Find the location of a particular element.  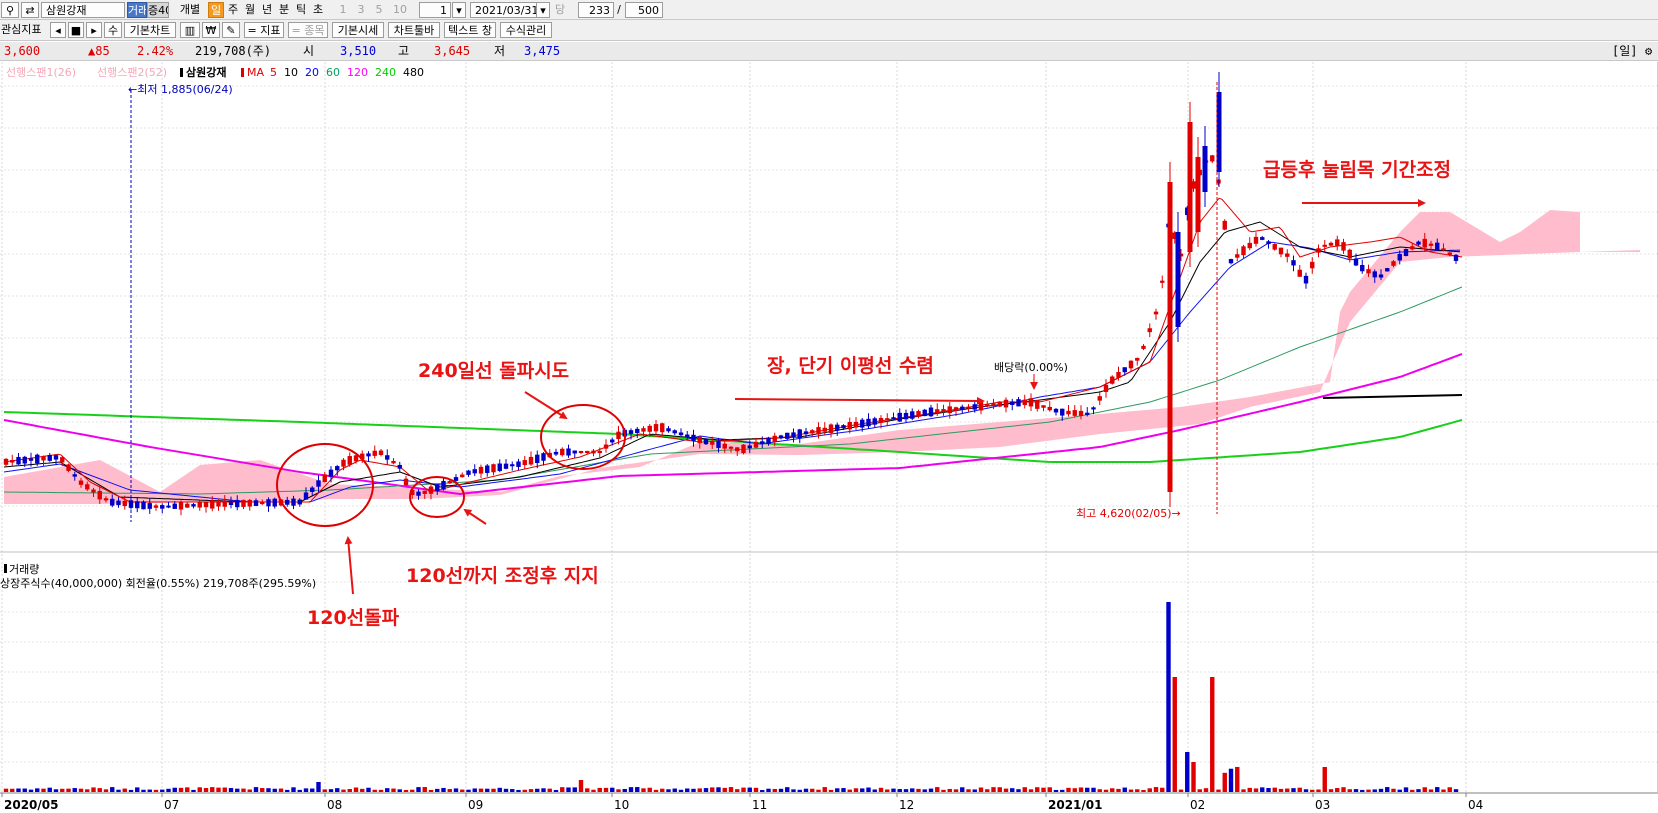

period-day: 일 is located at coordinates (216, 10).